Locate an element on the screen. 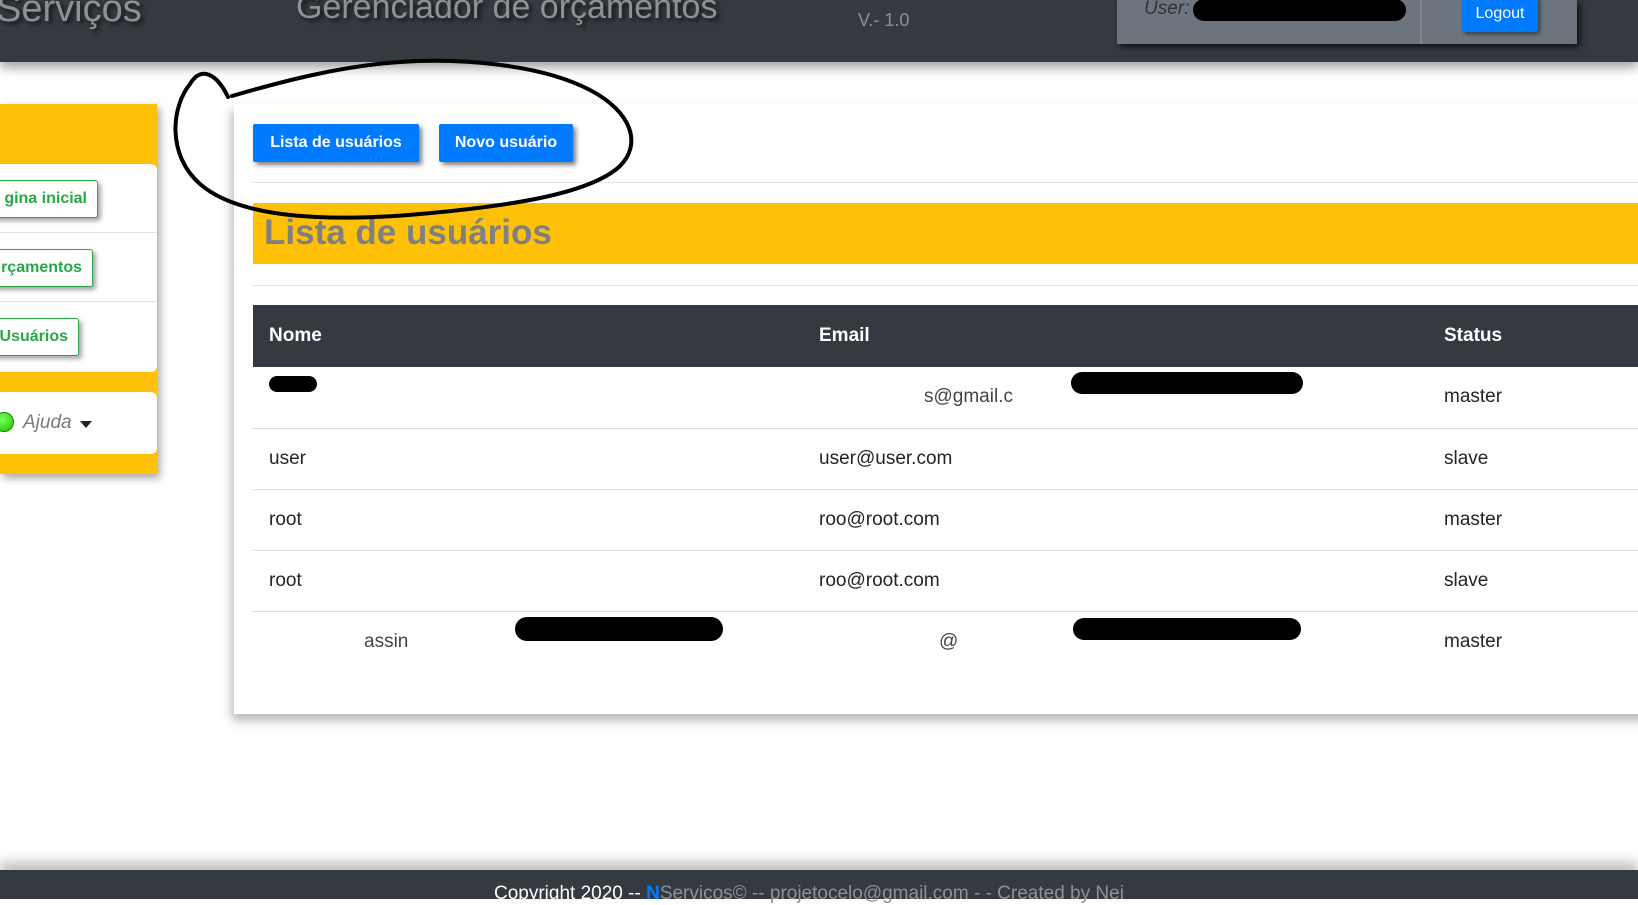 This screenshot has height=905, width=1638. app-title: Gerenciador de orçamentos is located at coordinates (507, 13).